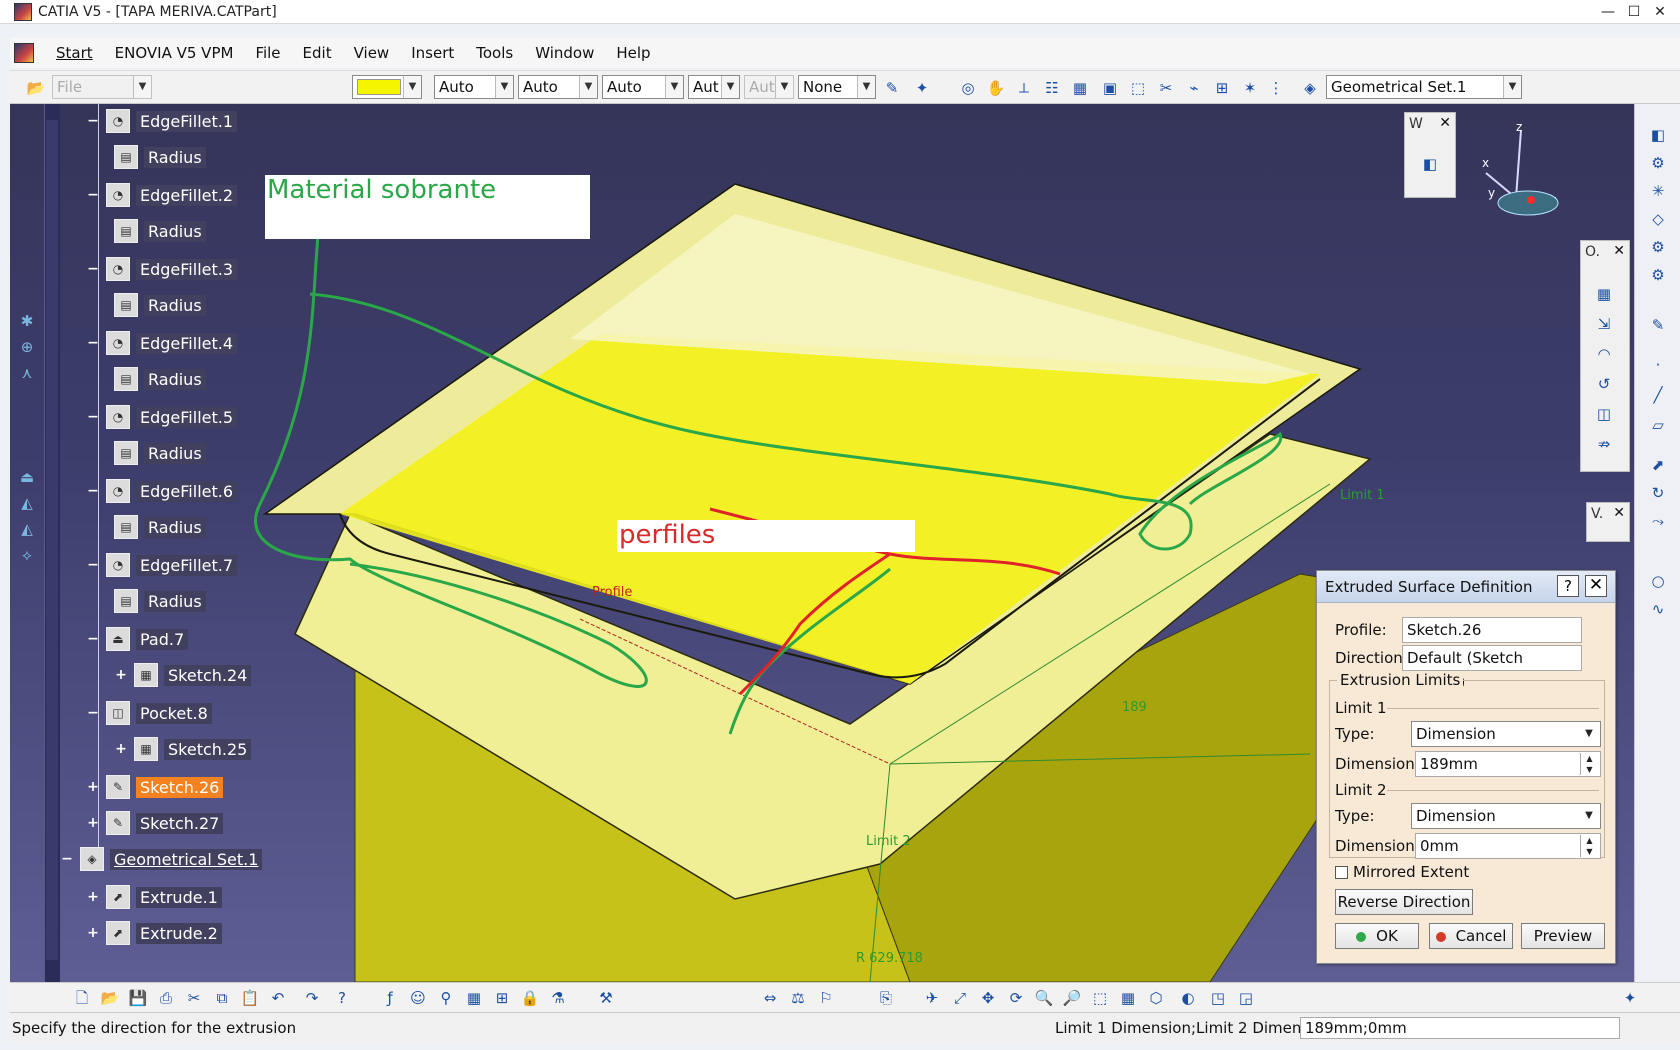  I want to click on paste-icon: 📋, so click(250, 998).